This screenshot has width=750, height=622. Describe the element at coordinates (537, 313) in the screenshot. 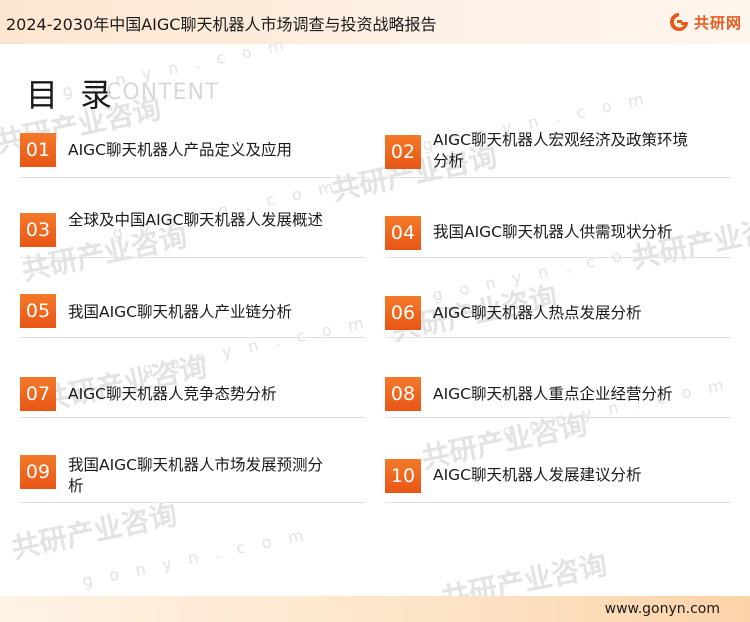

I see `item-label: AIGC聊天机器人热点发展分析` at that location.